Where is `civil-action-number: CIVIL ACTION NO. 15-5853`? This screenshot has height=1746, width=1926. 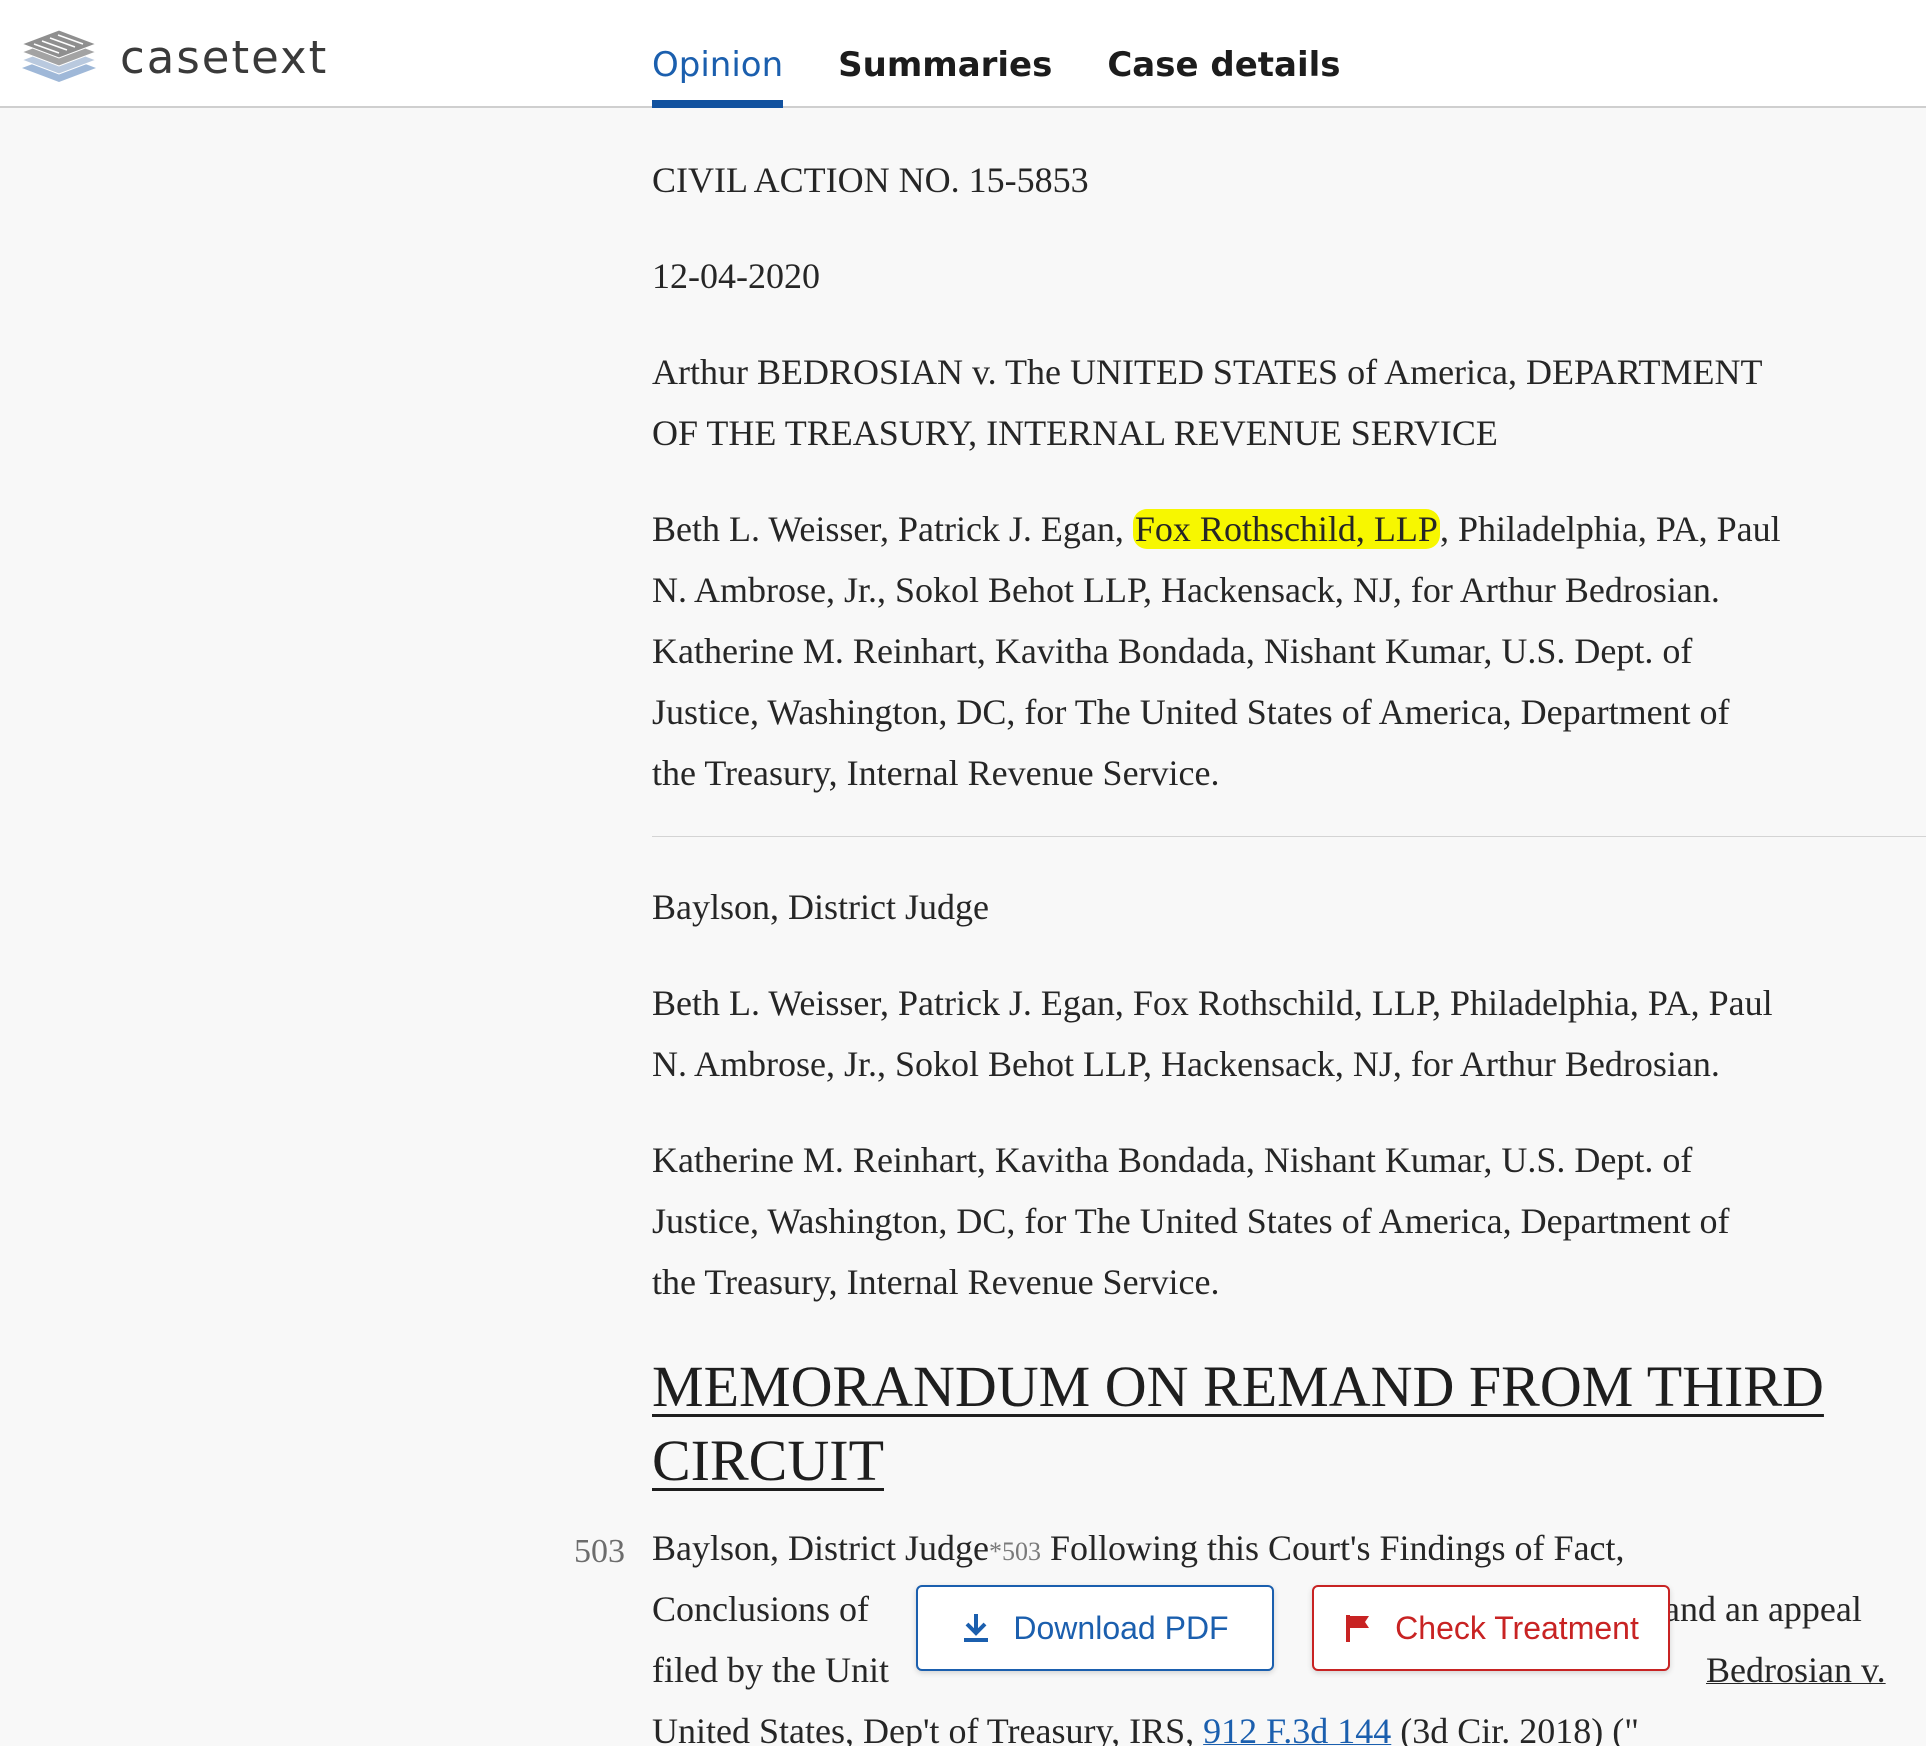
civil-action-number: CIVIL ACTION NO. 15-5853 is located at coordinates (870, 180).